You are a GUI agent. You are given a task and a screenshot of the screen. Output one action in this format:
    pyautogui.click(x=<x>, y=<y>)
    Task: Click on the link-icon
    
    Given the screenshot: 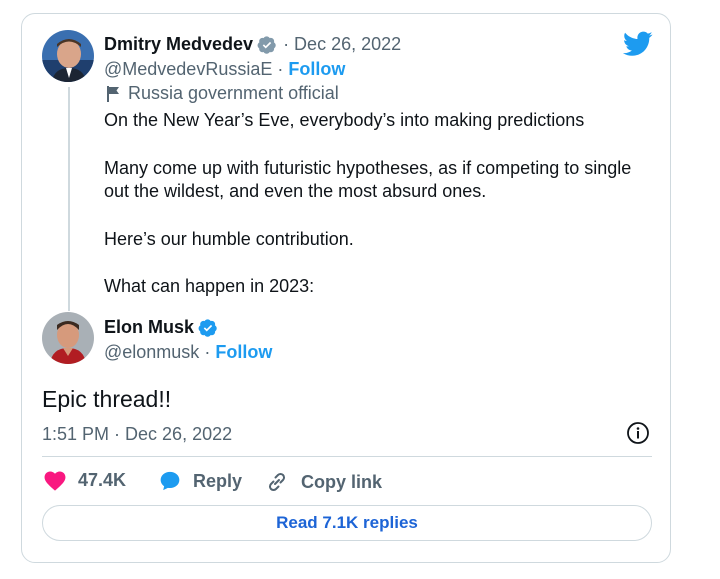 What is the action you would take?
    pyautogui.click(x=277, y=482)
    